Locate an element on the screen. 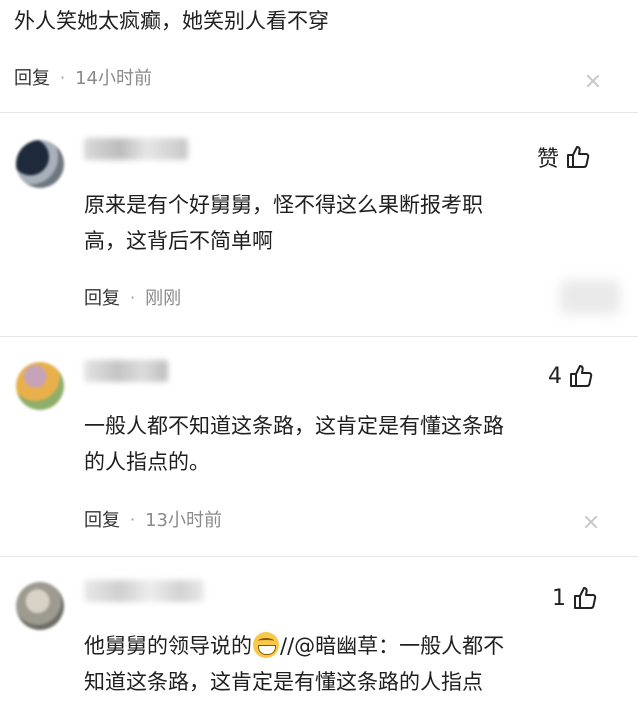  comment-line: 知道这条路，这肯定是有懂这条路的人指点 is located at coordinates (283, 682).